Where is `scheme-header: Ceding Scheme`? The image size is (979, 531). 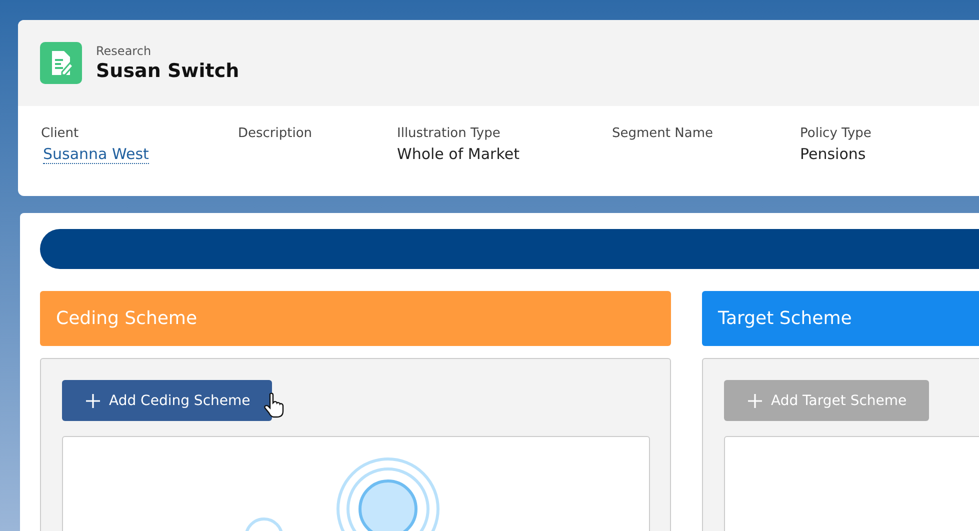
scheme-header: Ceding Scheme is located at coordinates (355, 318).